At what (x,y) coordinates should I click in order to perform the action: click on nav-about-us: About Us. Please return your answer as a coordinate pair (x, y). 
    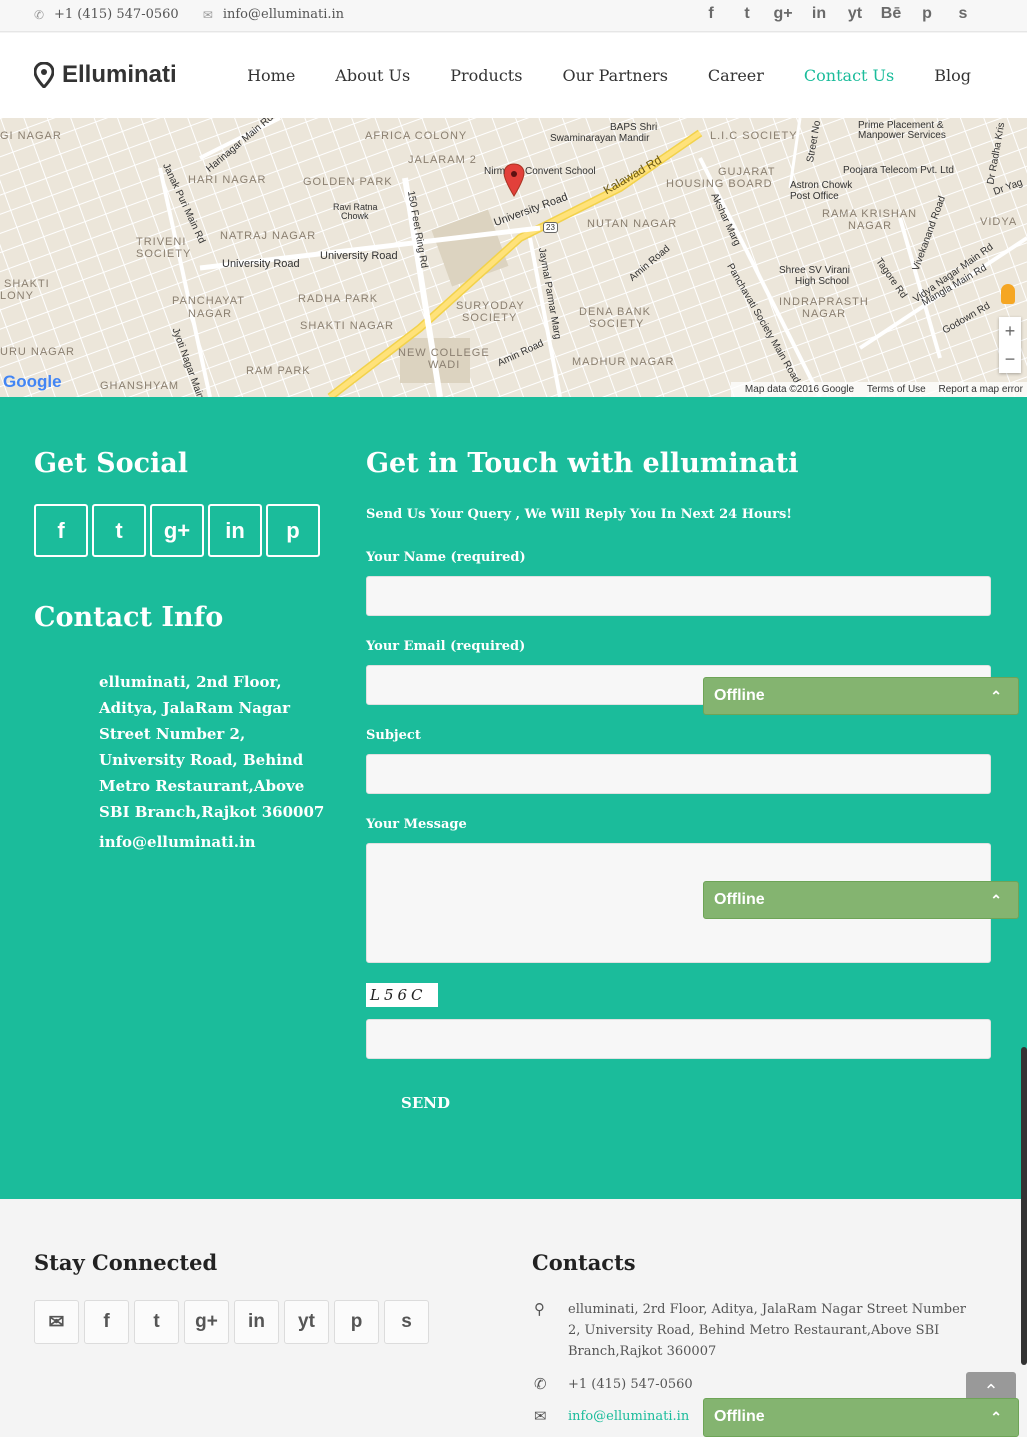
    Looking at the image, I should click on (372, 75).